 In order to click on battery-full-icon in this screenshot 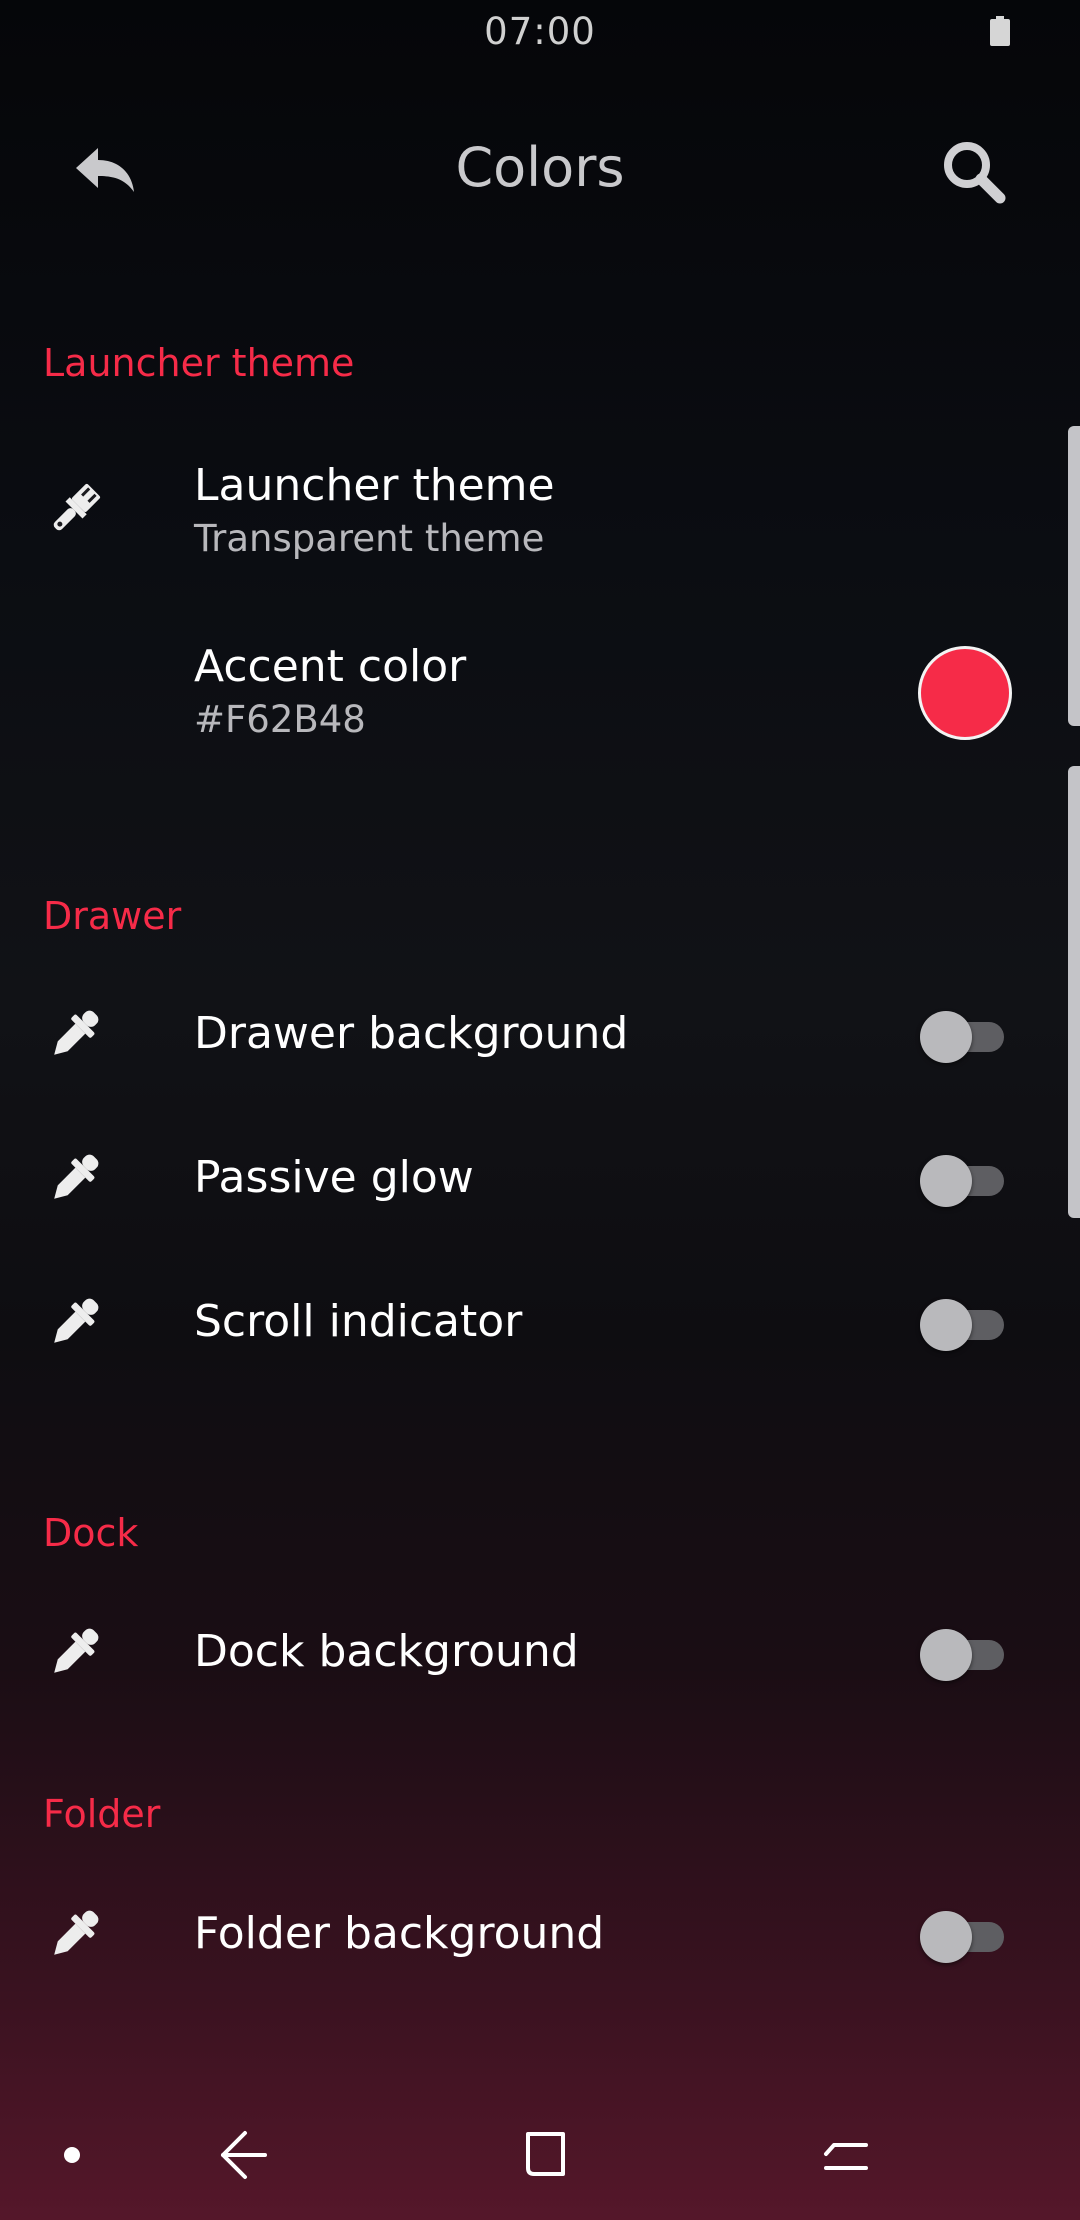, I will do `click(1000, 31)`.